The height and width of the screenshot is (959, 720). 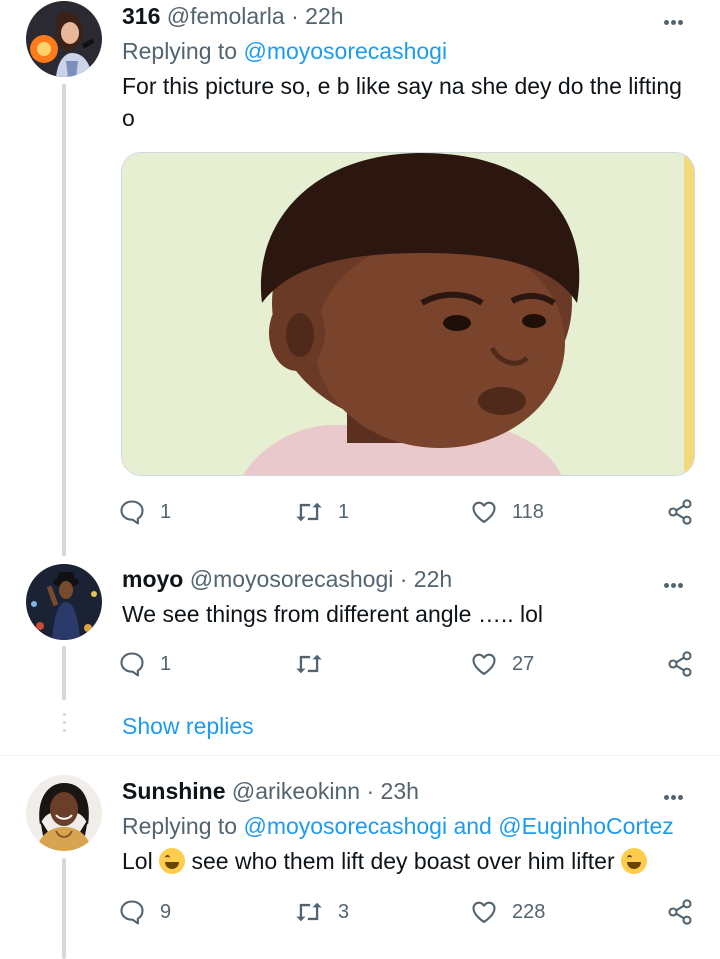 What do you see at coordinates (65, 727) in the screenshot?
I see `thread-continuation-dots` at bounding box center [65, 727].